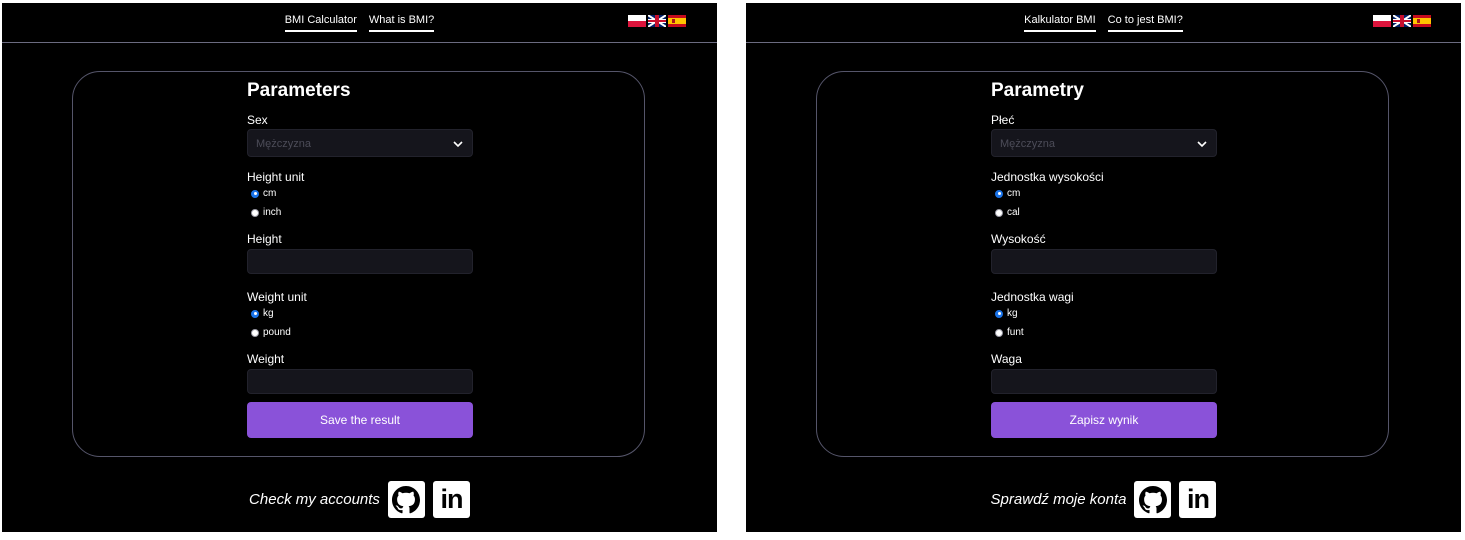 This screenshot has width=1465, height=540. Describe the element at coordinates (1018, 239) in the screenshot. I see `height-label: Wysokość` at that location.